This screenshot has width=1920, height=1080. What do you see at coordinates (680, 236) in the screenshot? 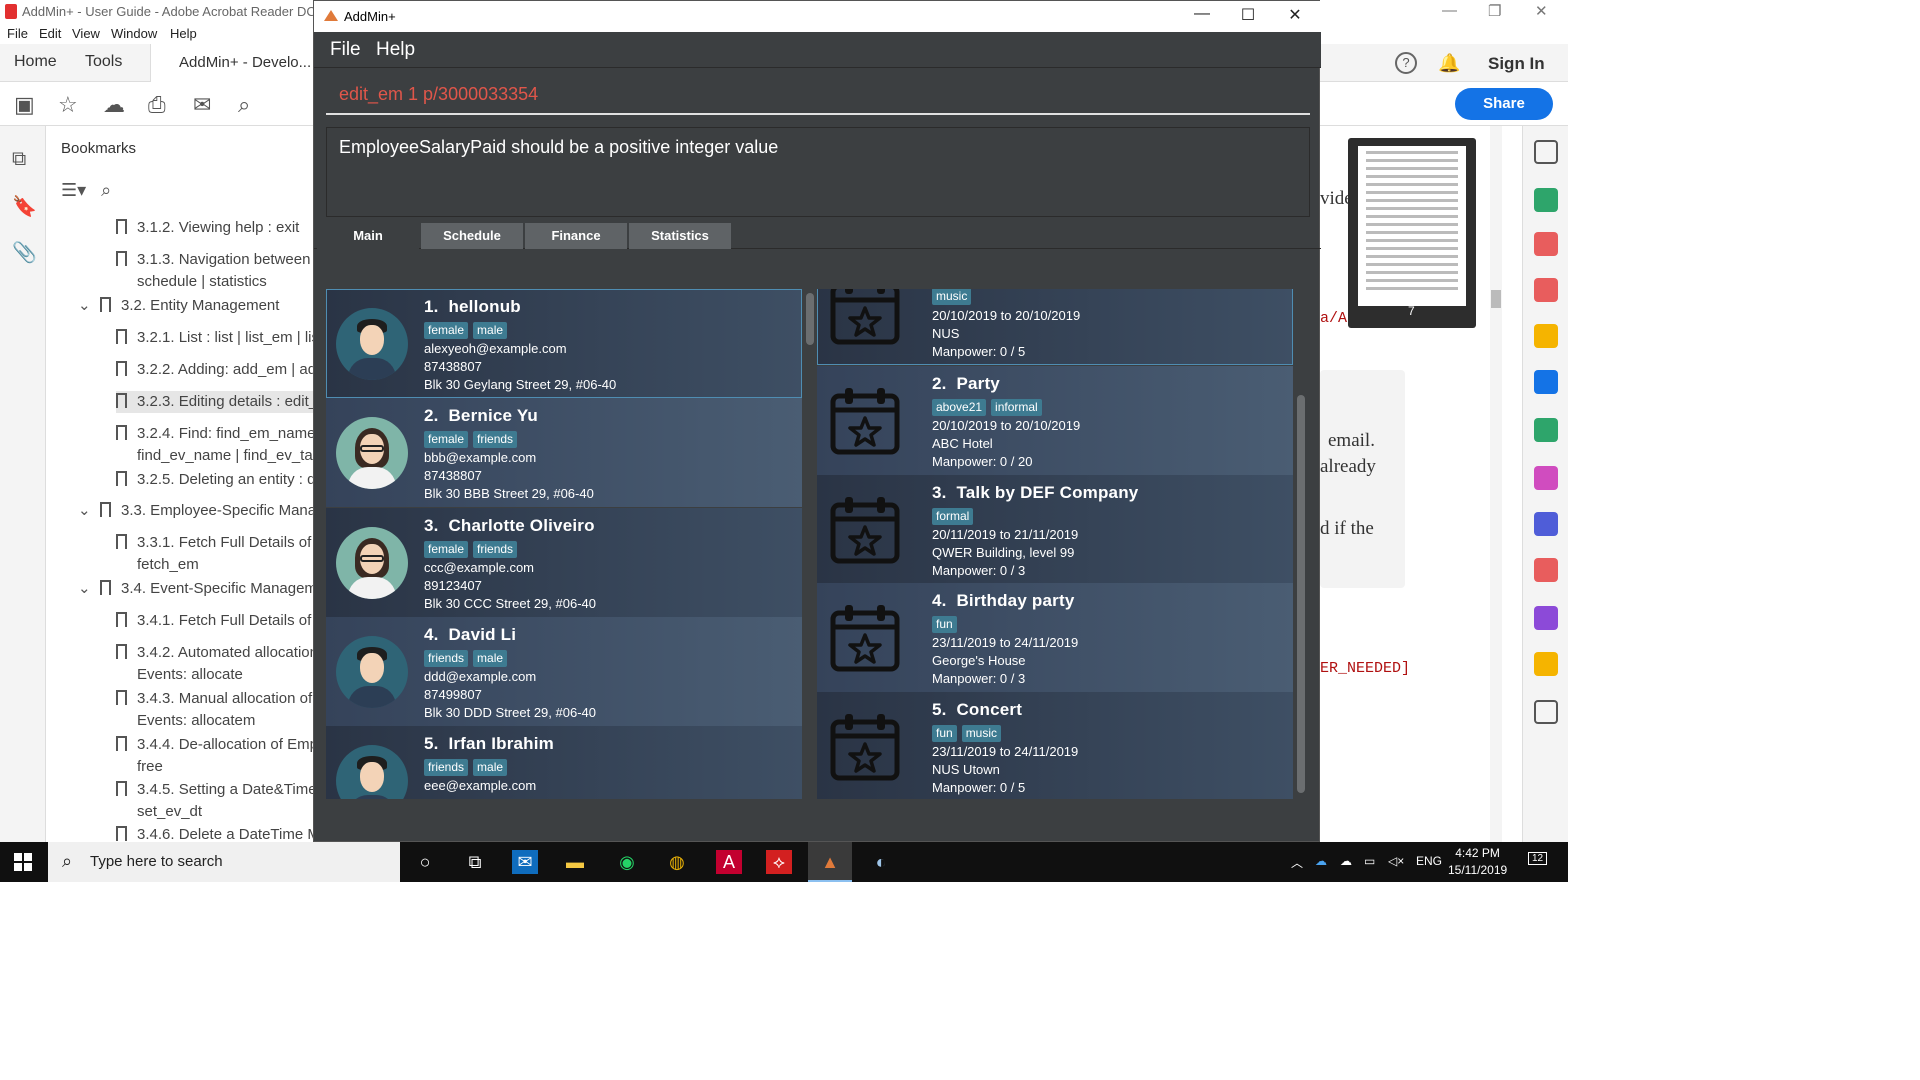
I see `tab-statistics: Statistics` at bounding box center [680, 236].